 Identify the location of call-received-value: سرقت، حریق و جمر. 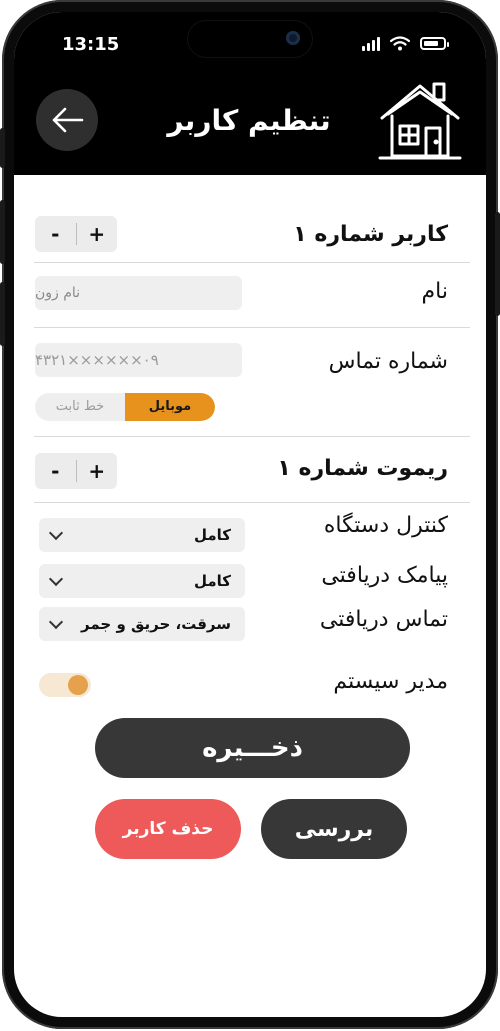
(156, 624).